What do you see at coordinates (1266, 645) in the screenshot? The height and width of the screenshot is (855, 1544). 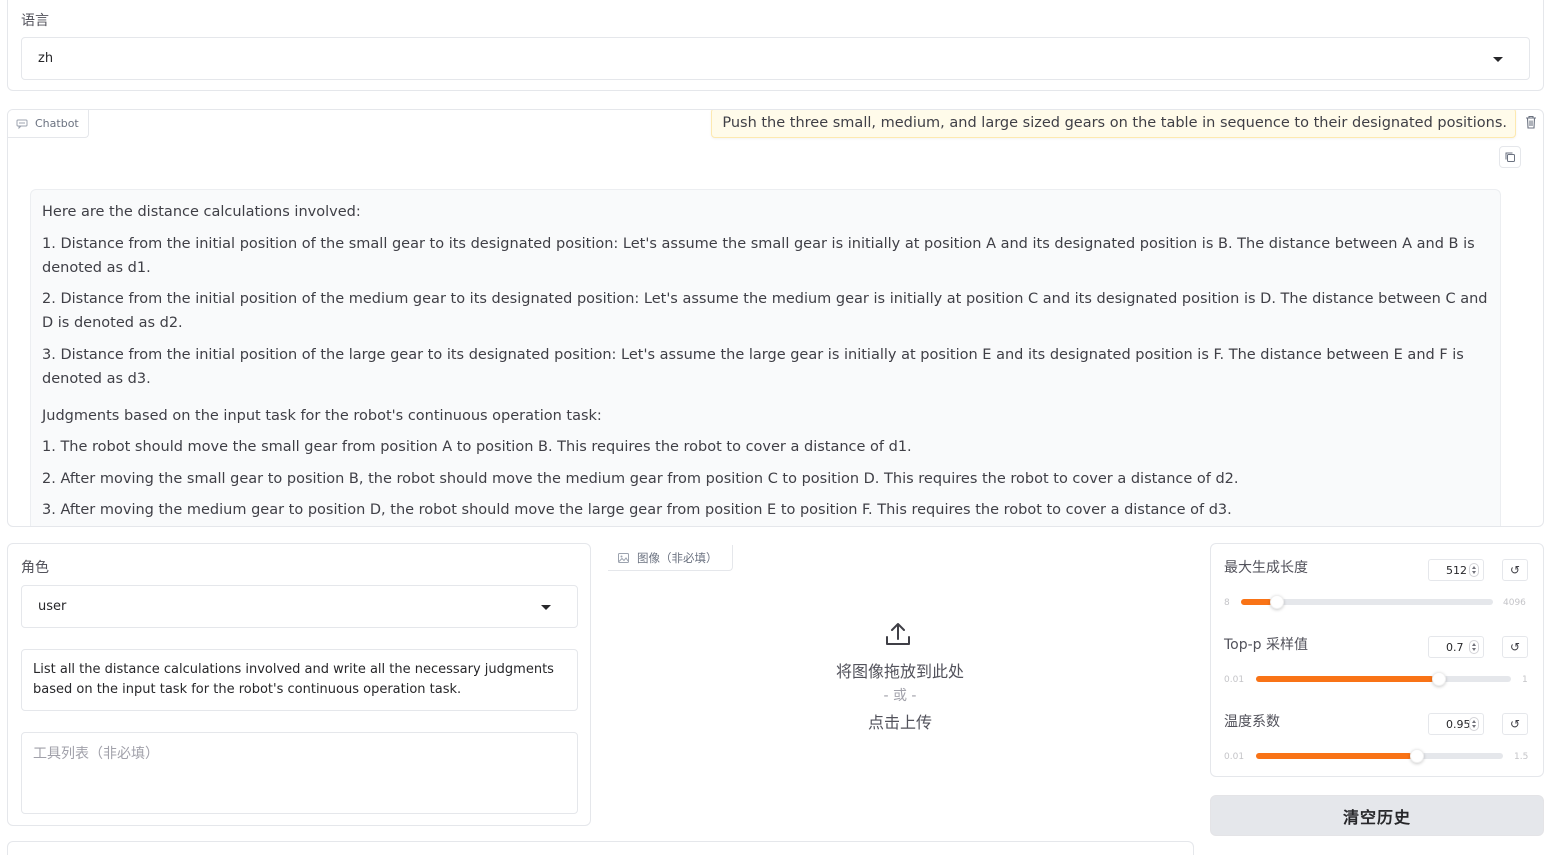 I see `slider-label: Top-p 采样值` at bounding box center [1266, 645].